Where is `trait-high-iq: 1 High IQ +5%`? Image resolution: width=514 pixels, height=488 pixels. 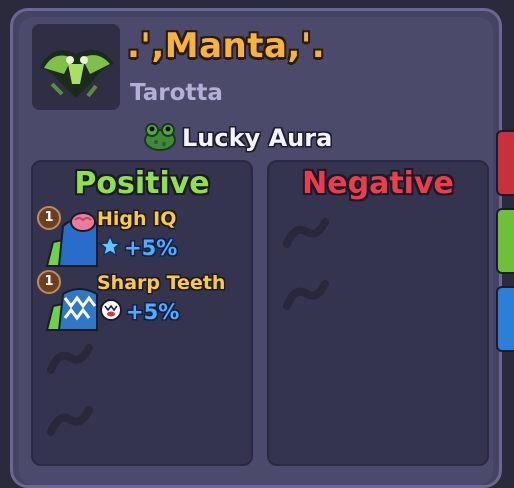
trait-high-iq: 1 High IQ +5% is located at coordinates (142, 236).